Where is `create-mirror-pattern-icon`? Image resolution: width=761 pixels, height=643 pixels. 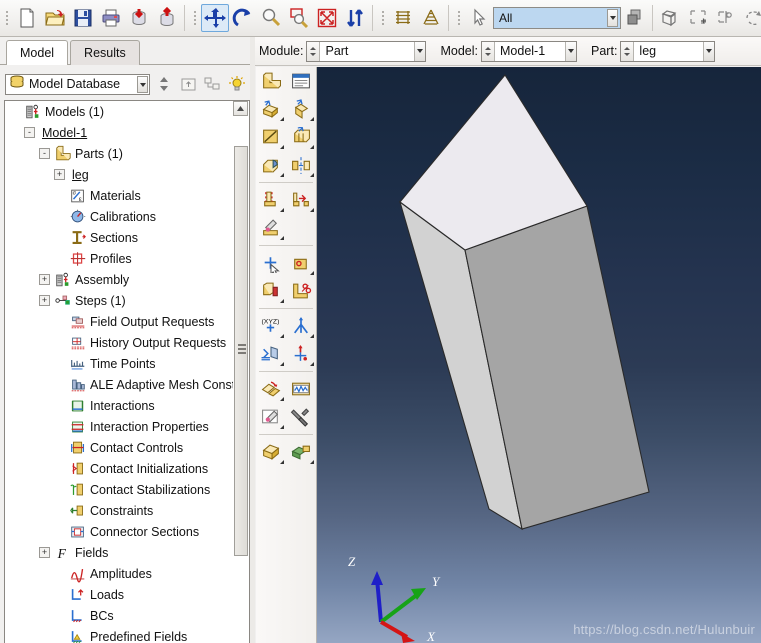 create-mirror-pattern-icon is located at coordinates (301, 165).